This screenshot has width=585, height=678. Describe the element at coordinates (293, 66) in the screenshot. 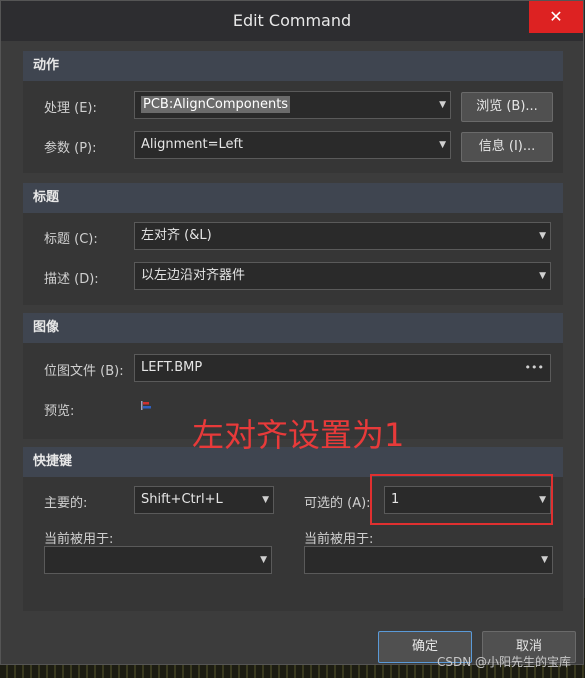

I see `action-header: 动作` at that location.